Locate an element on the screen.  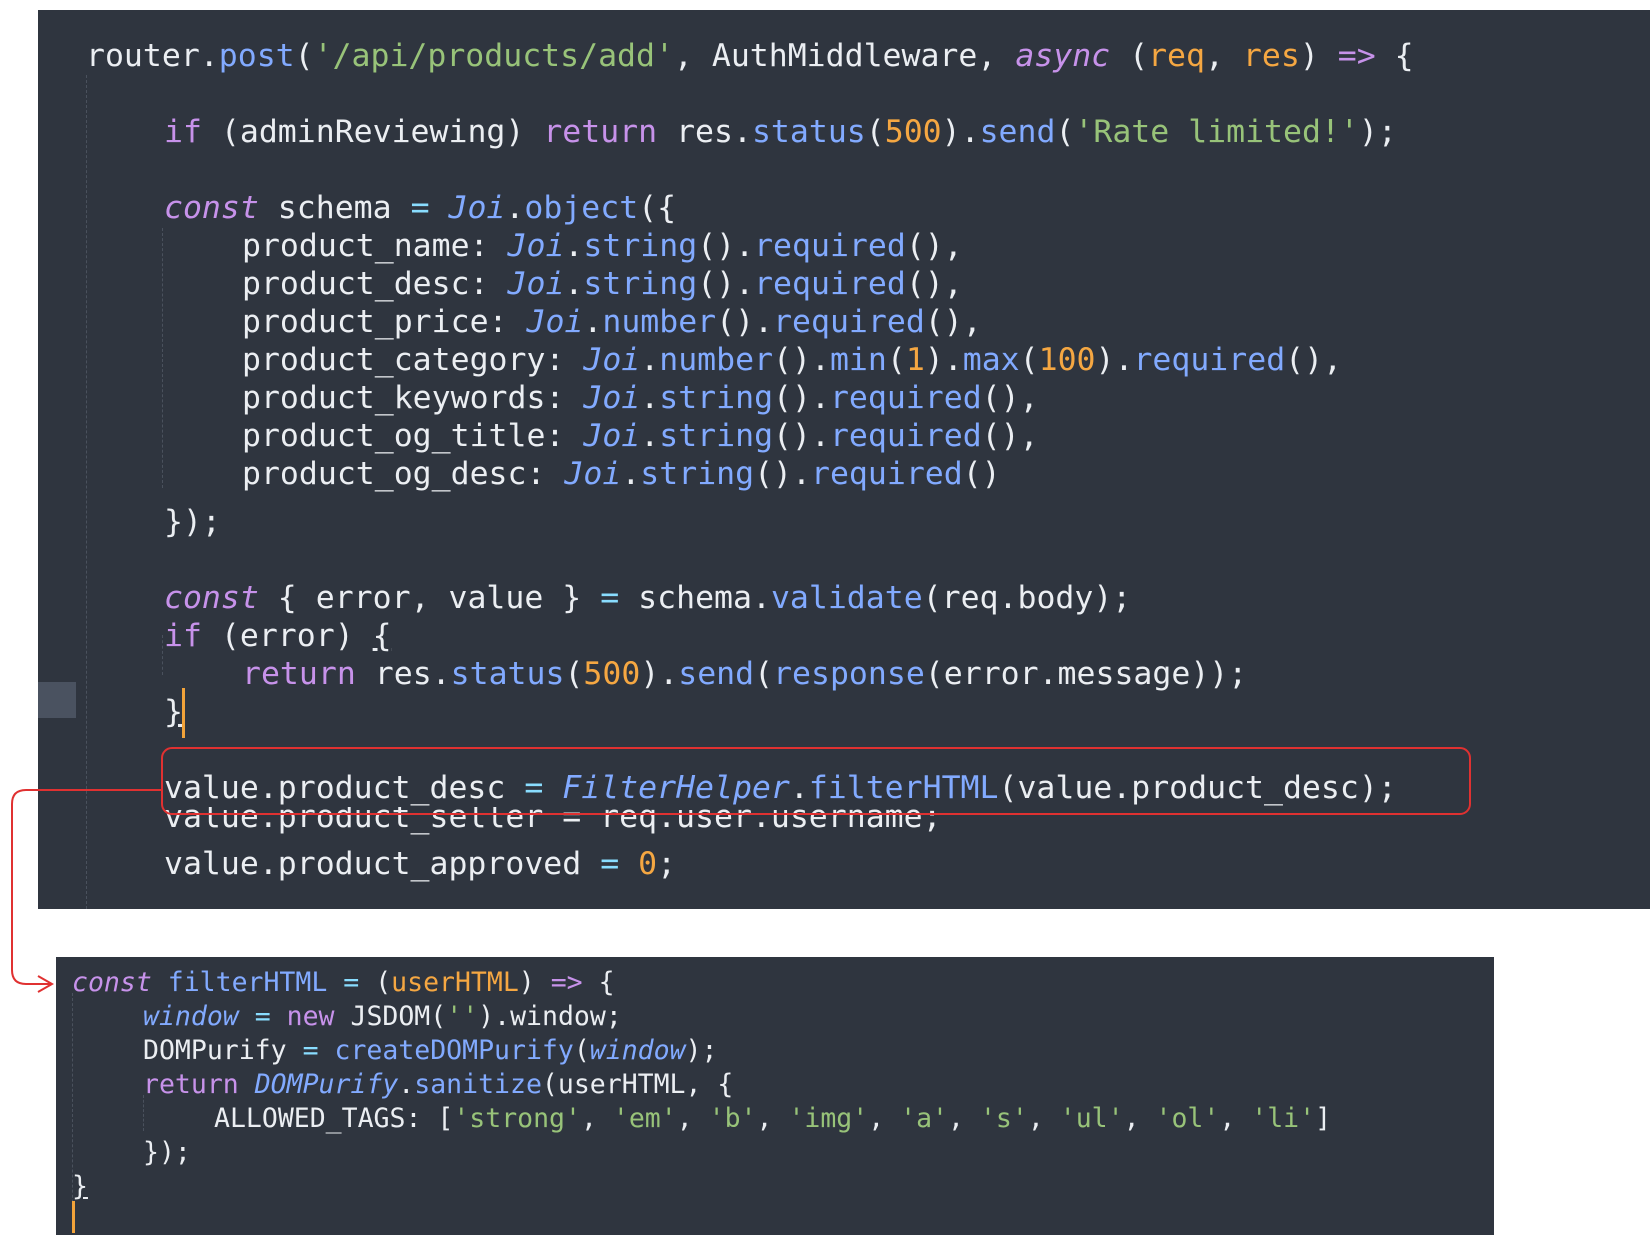
schema-field-line: product_name: Joi.string().required(), is located at coordinates (602, 246).